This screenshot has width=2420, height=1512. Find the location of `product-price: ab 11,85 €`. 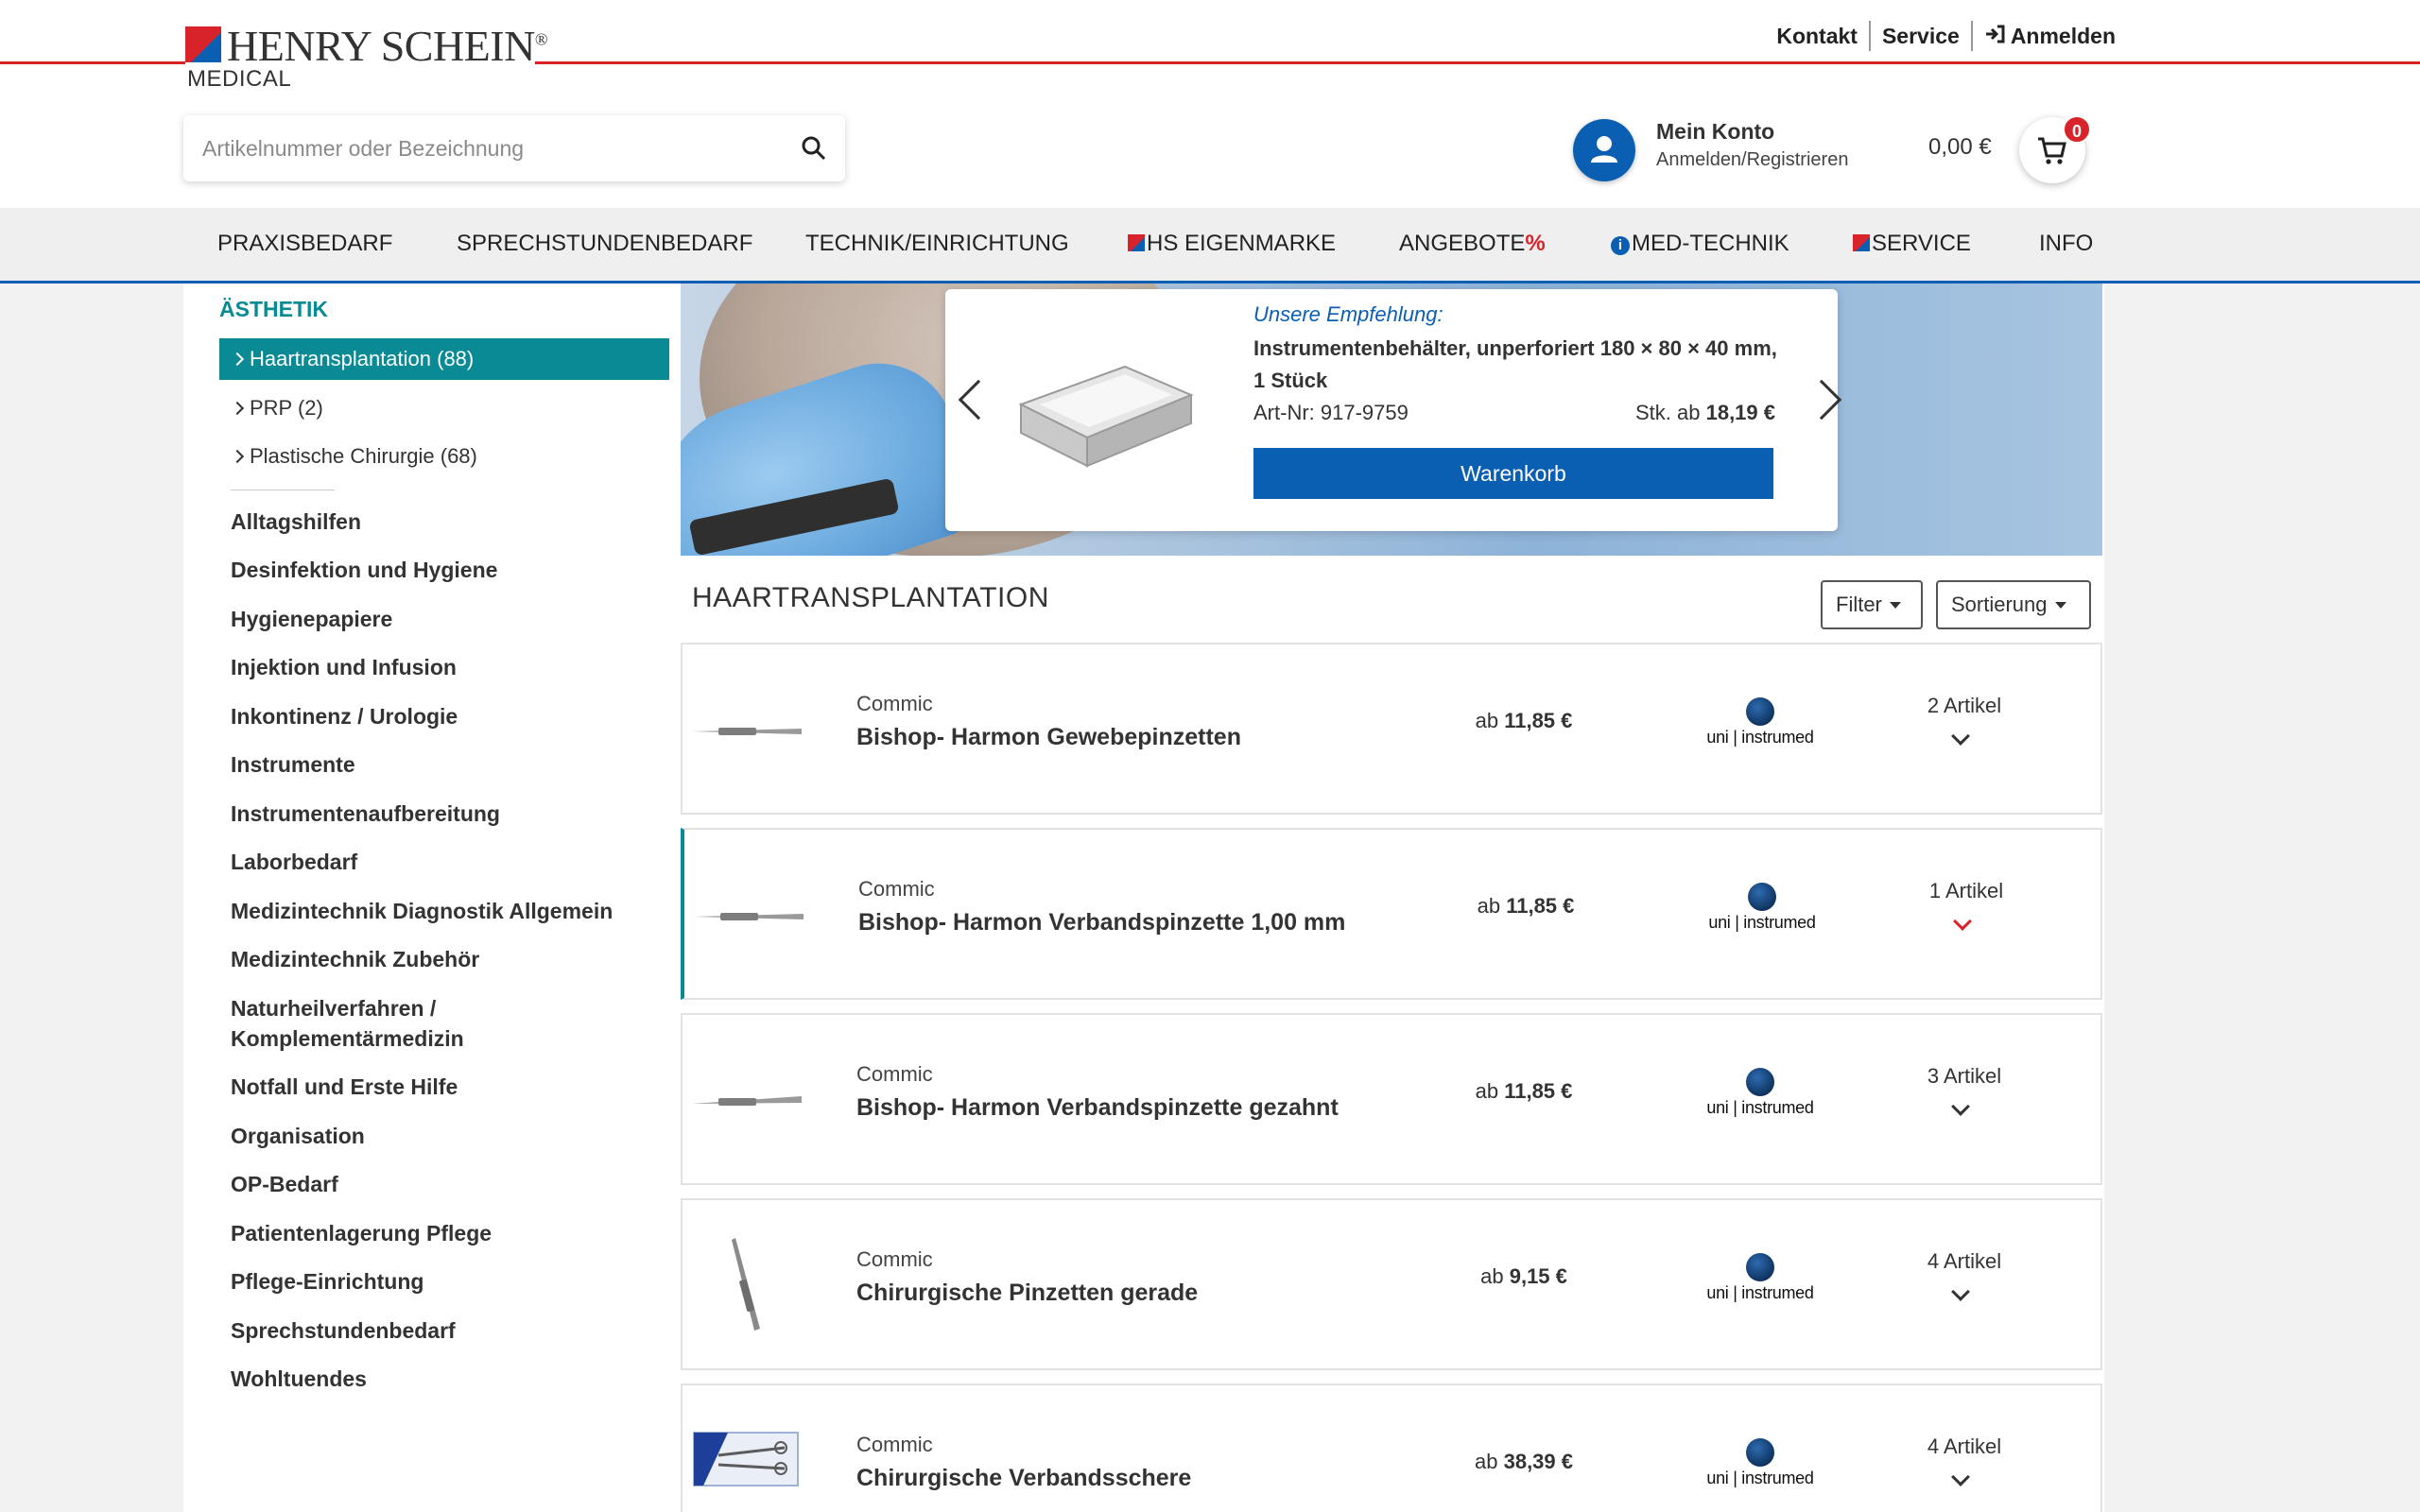

product-price: ab 11,85 € is located at coordinates (1524, 1091).